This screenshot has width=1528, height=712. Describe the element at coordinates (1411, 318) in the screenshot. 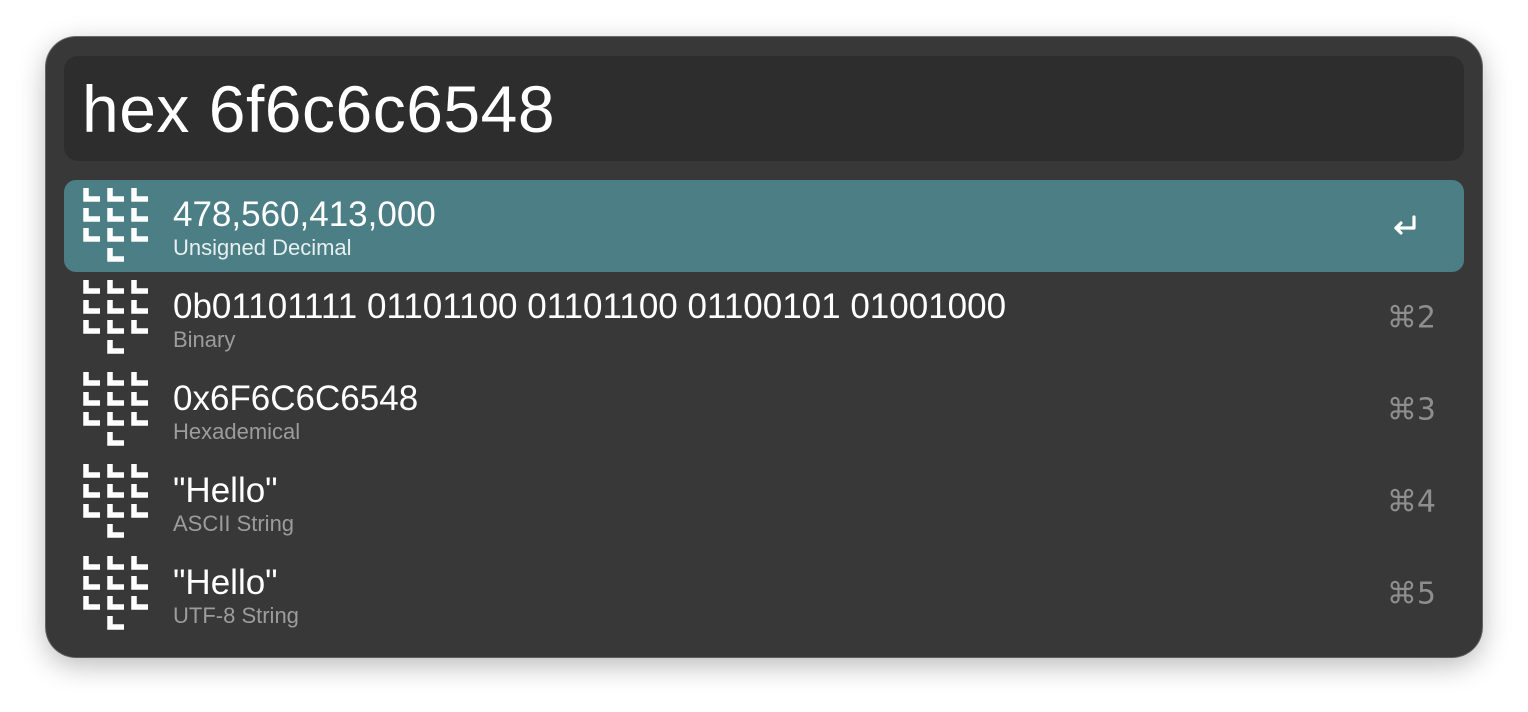

I see `shortcut-label: ⌘2` at that location.